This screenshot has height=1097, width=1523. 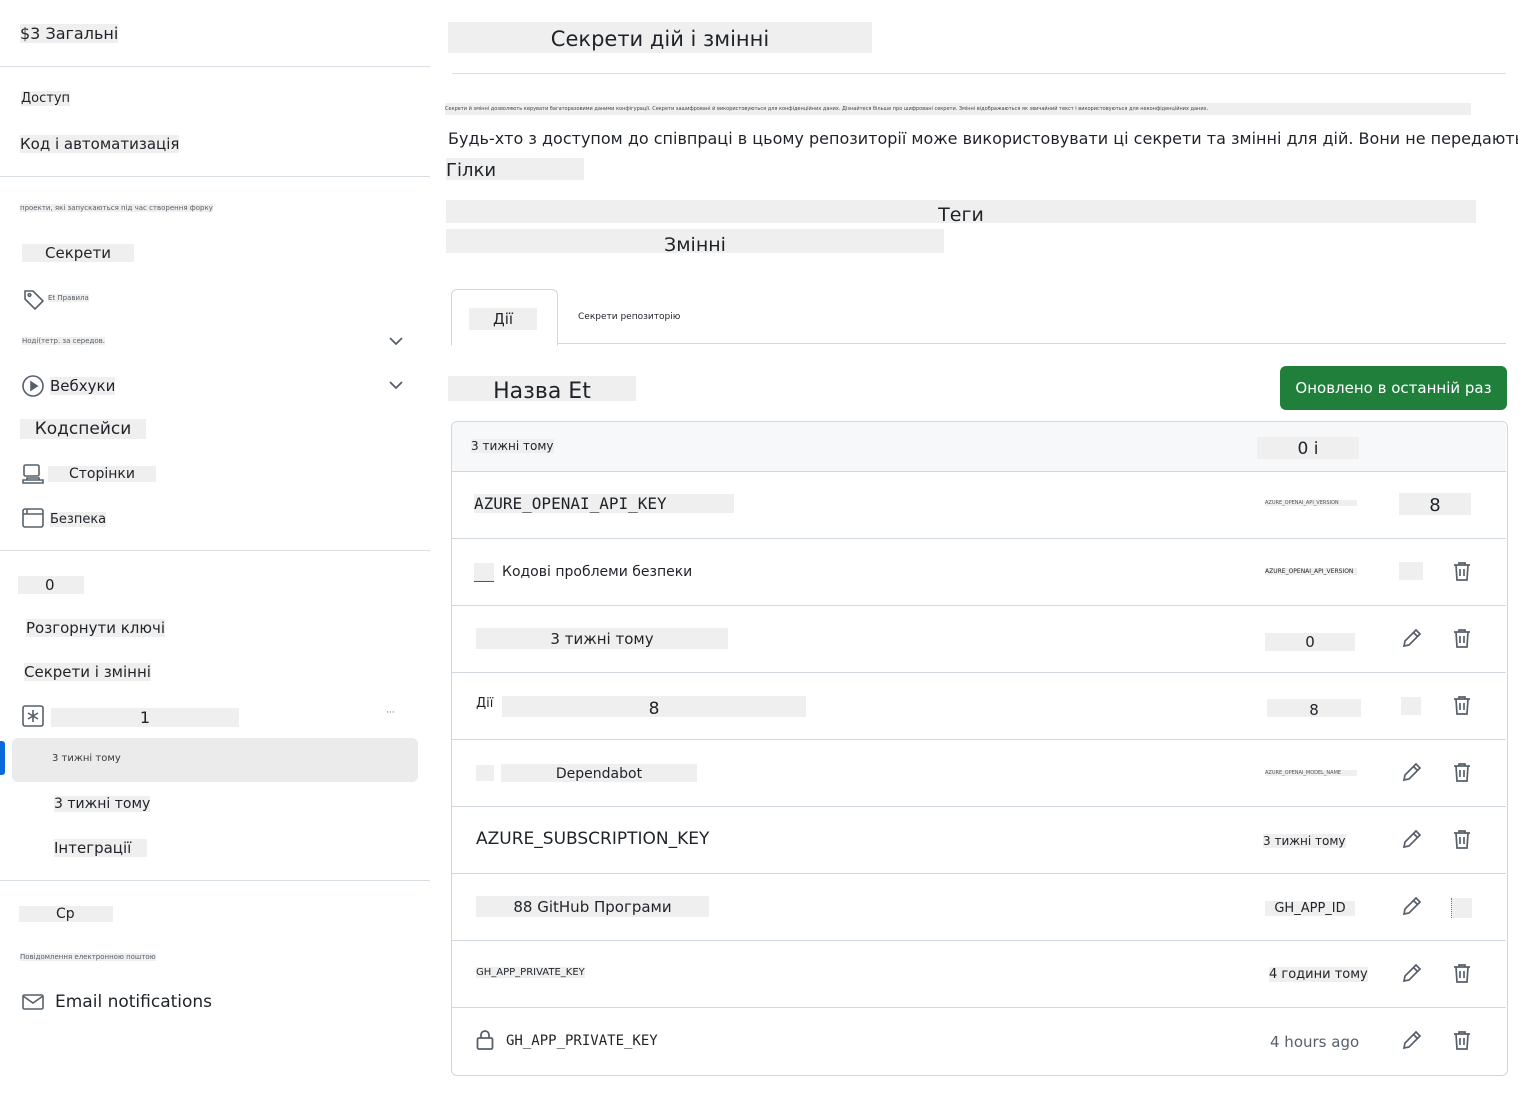 I want to click on page-title: Секрети дій і змінні, so click(x=660, y=37).